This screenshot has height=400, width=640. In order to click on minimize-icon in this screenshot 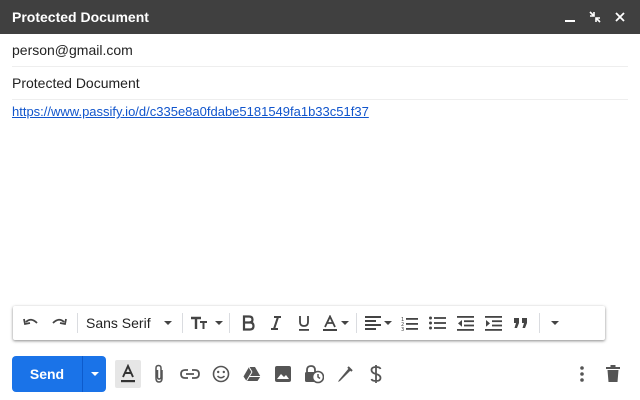, I will do `click(570, 17)`.